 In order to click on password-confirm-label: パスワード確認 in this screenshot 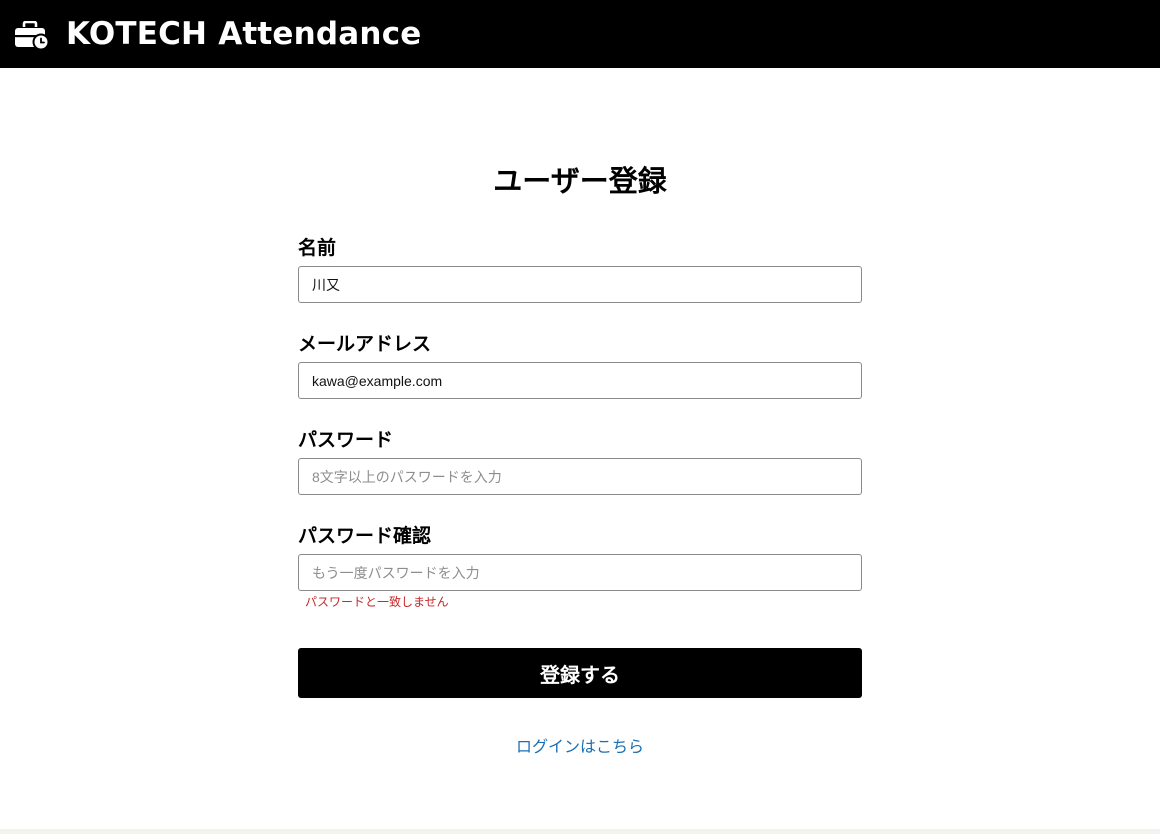, I will do `click(365, 536)`.